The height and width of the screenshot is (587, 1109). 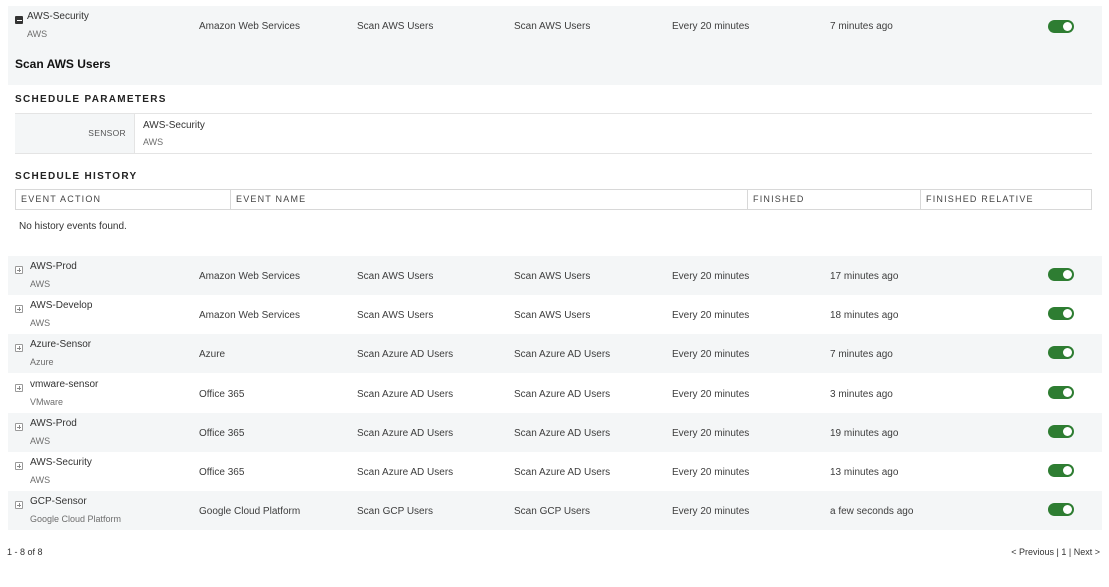 I want to click on collapse-icon, so click(x=19, y=20).